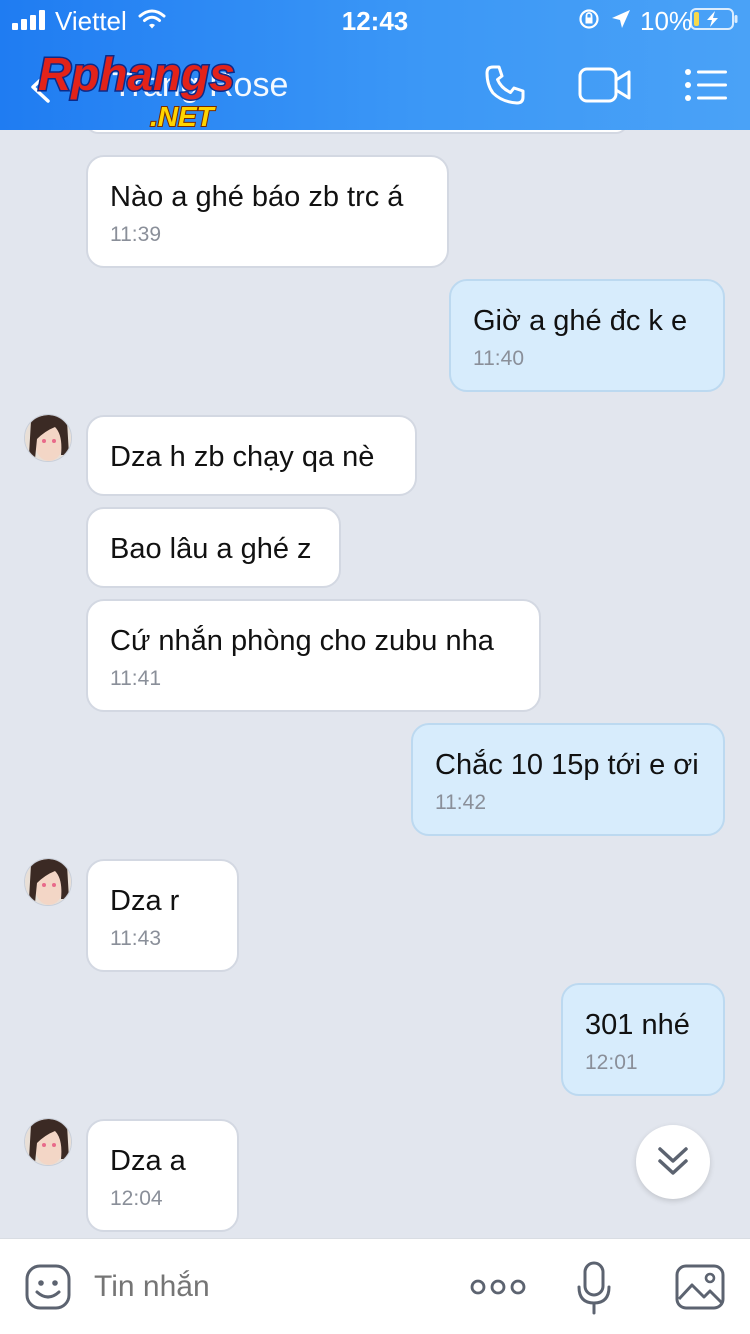 This screenshot has width=750, height=1334. Describe the element at coordinates (567, 765) in the screenshot. I see `message-text: Chắc 10 15p tới e ơi` at that location.